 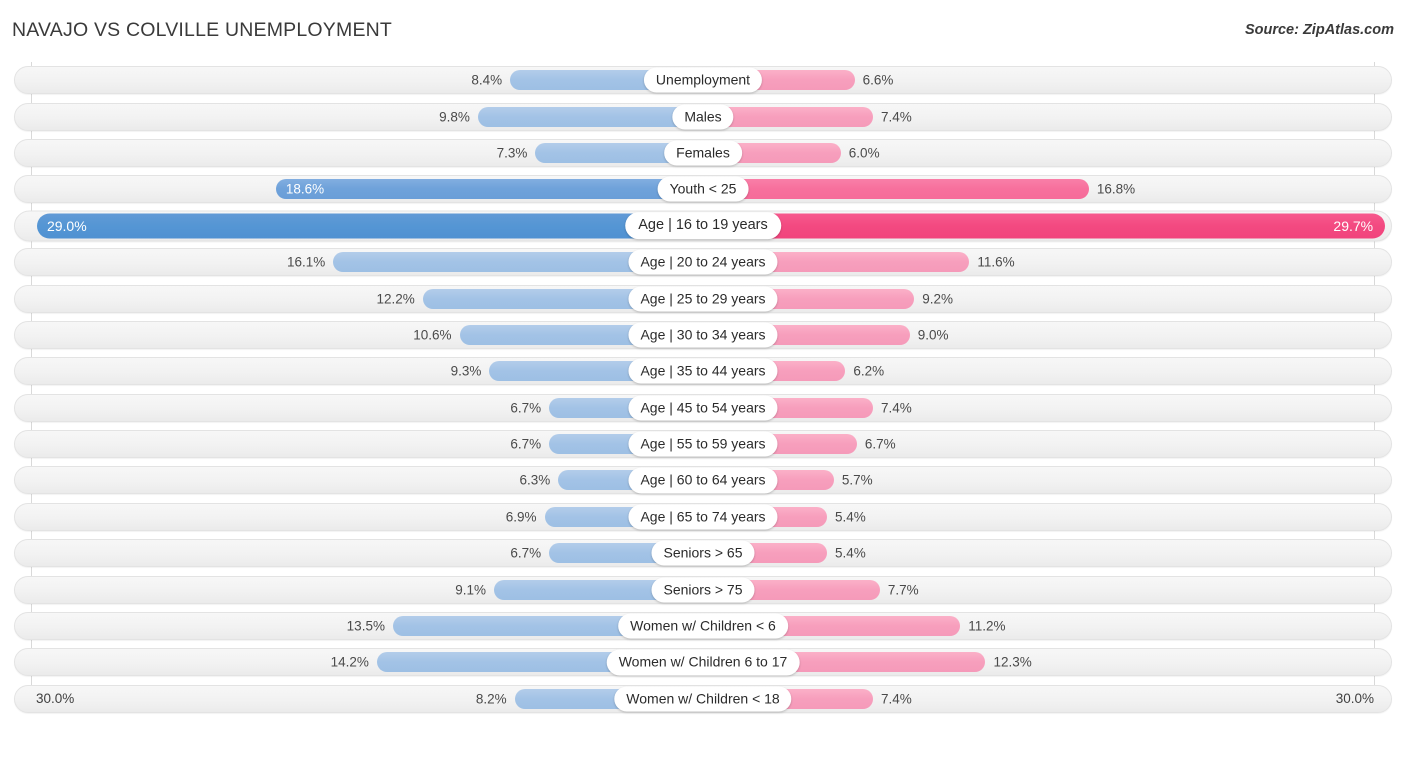 I want to click on category-label: Females, so click(x=703, y=153).